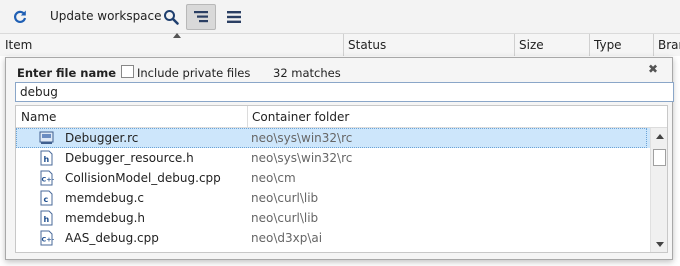 This screenshot has height=266, width=680. I want to click on file-name: CollisionModel_debug.cpp, so click(143, 178).